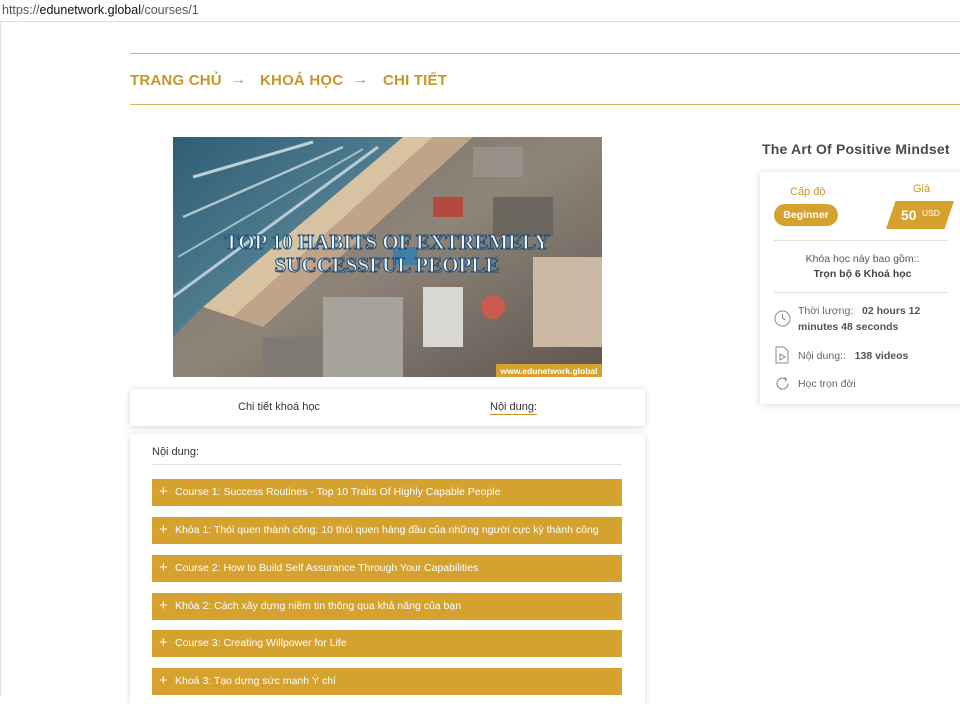  What do you see at coordinates (782, 320) in the screenshot?
I see `clock-icon` at bounding box center [782, 320].